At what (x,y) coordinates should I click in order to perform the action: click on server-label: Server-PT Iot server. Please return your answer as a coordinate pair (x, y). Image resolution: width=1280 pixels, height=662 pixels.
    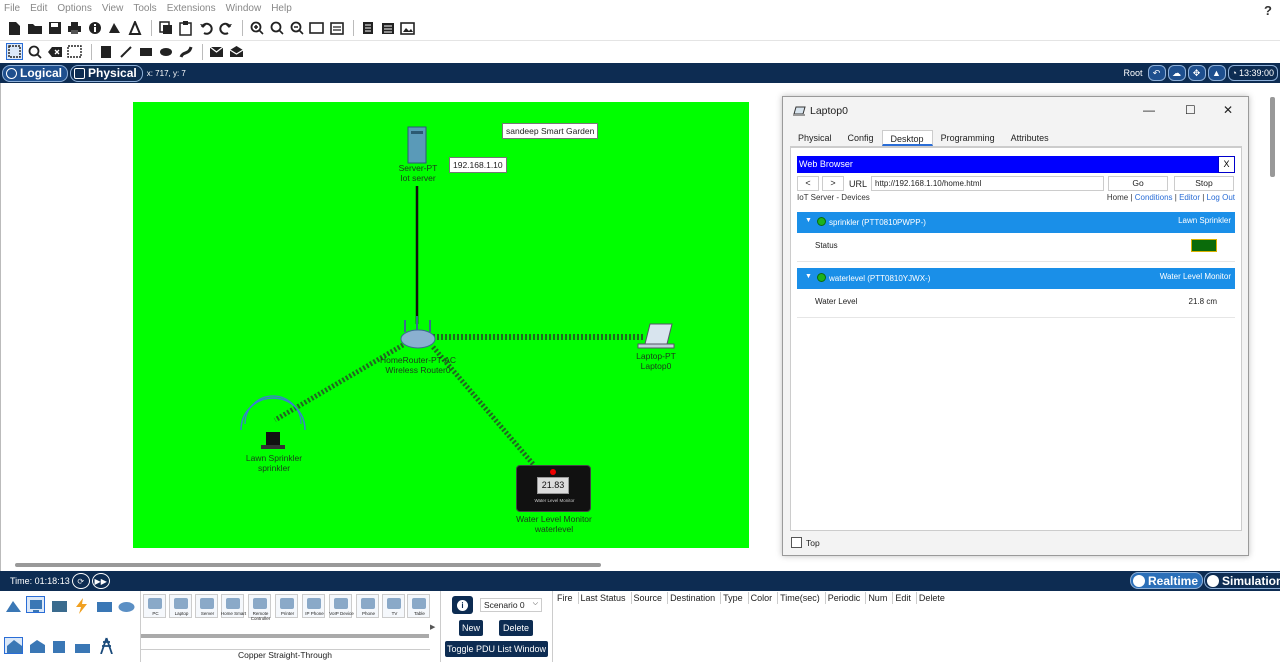
    Looking at the image, I should click on (418, 173).